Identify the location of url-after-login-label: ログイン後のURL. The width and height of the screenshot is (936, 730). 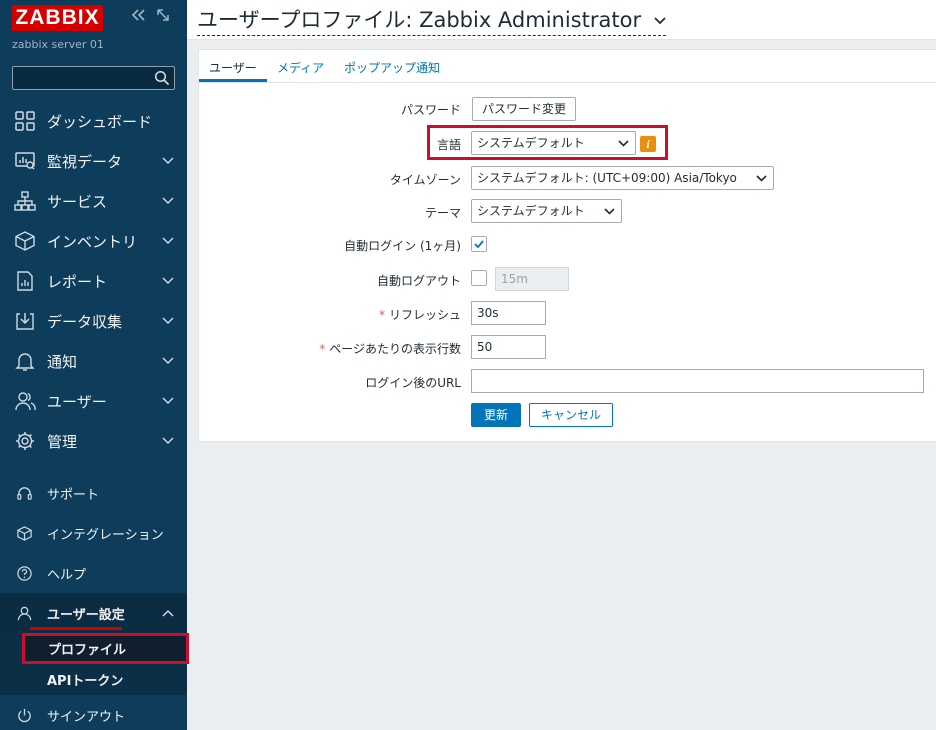
(413, 383).